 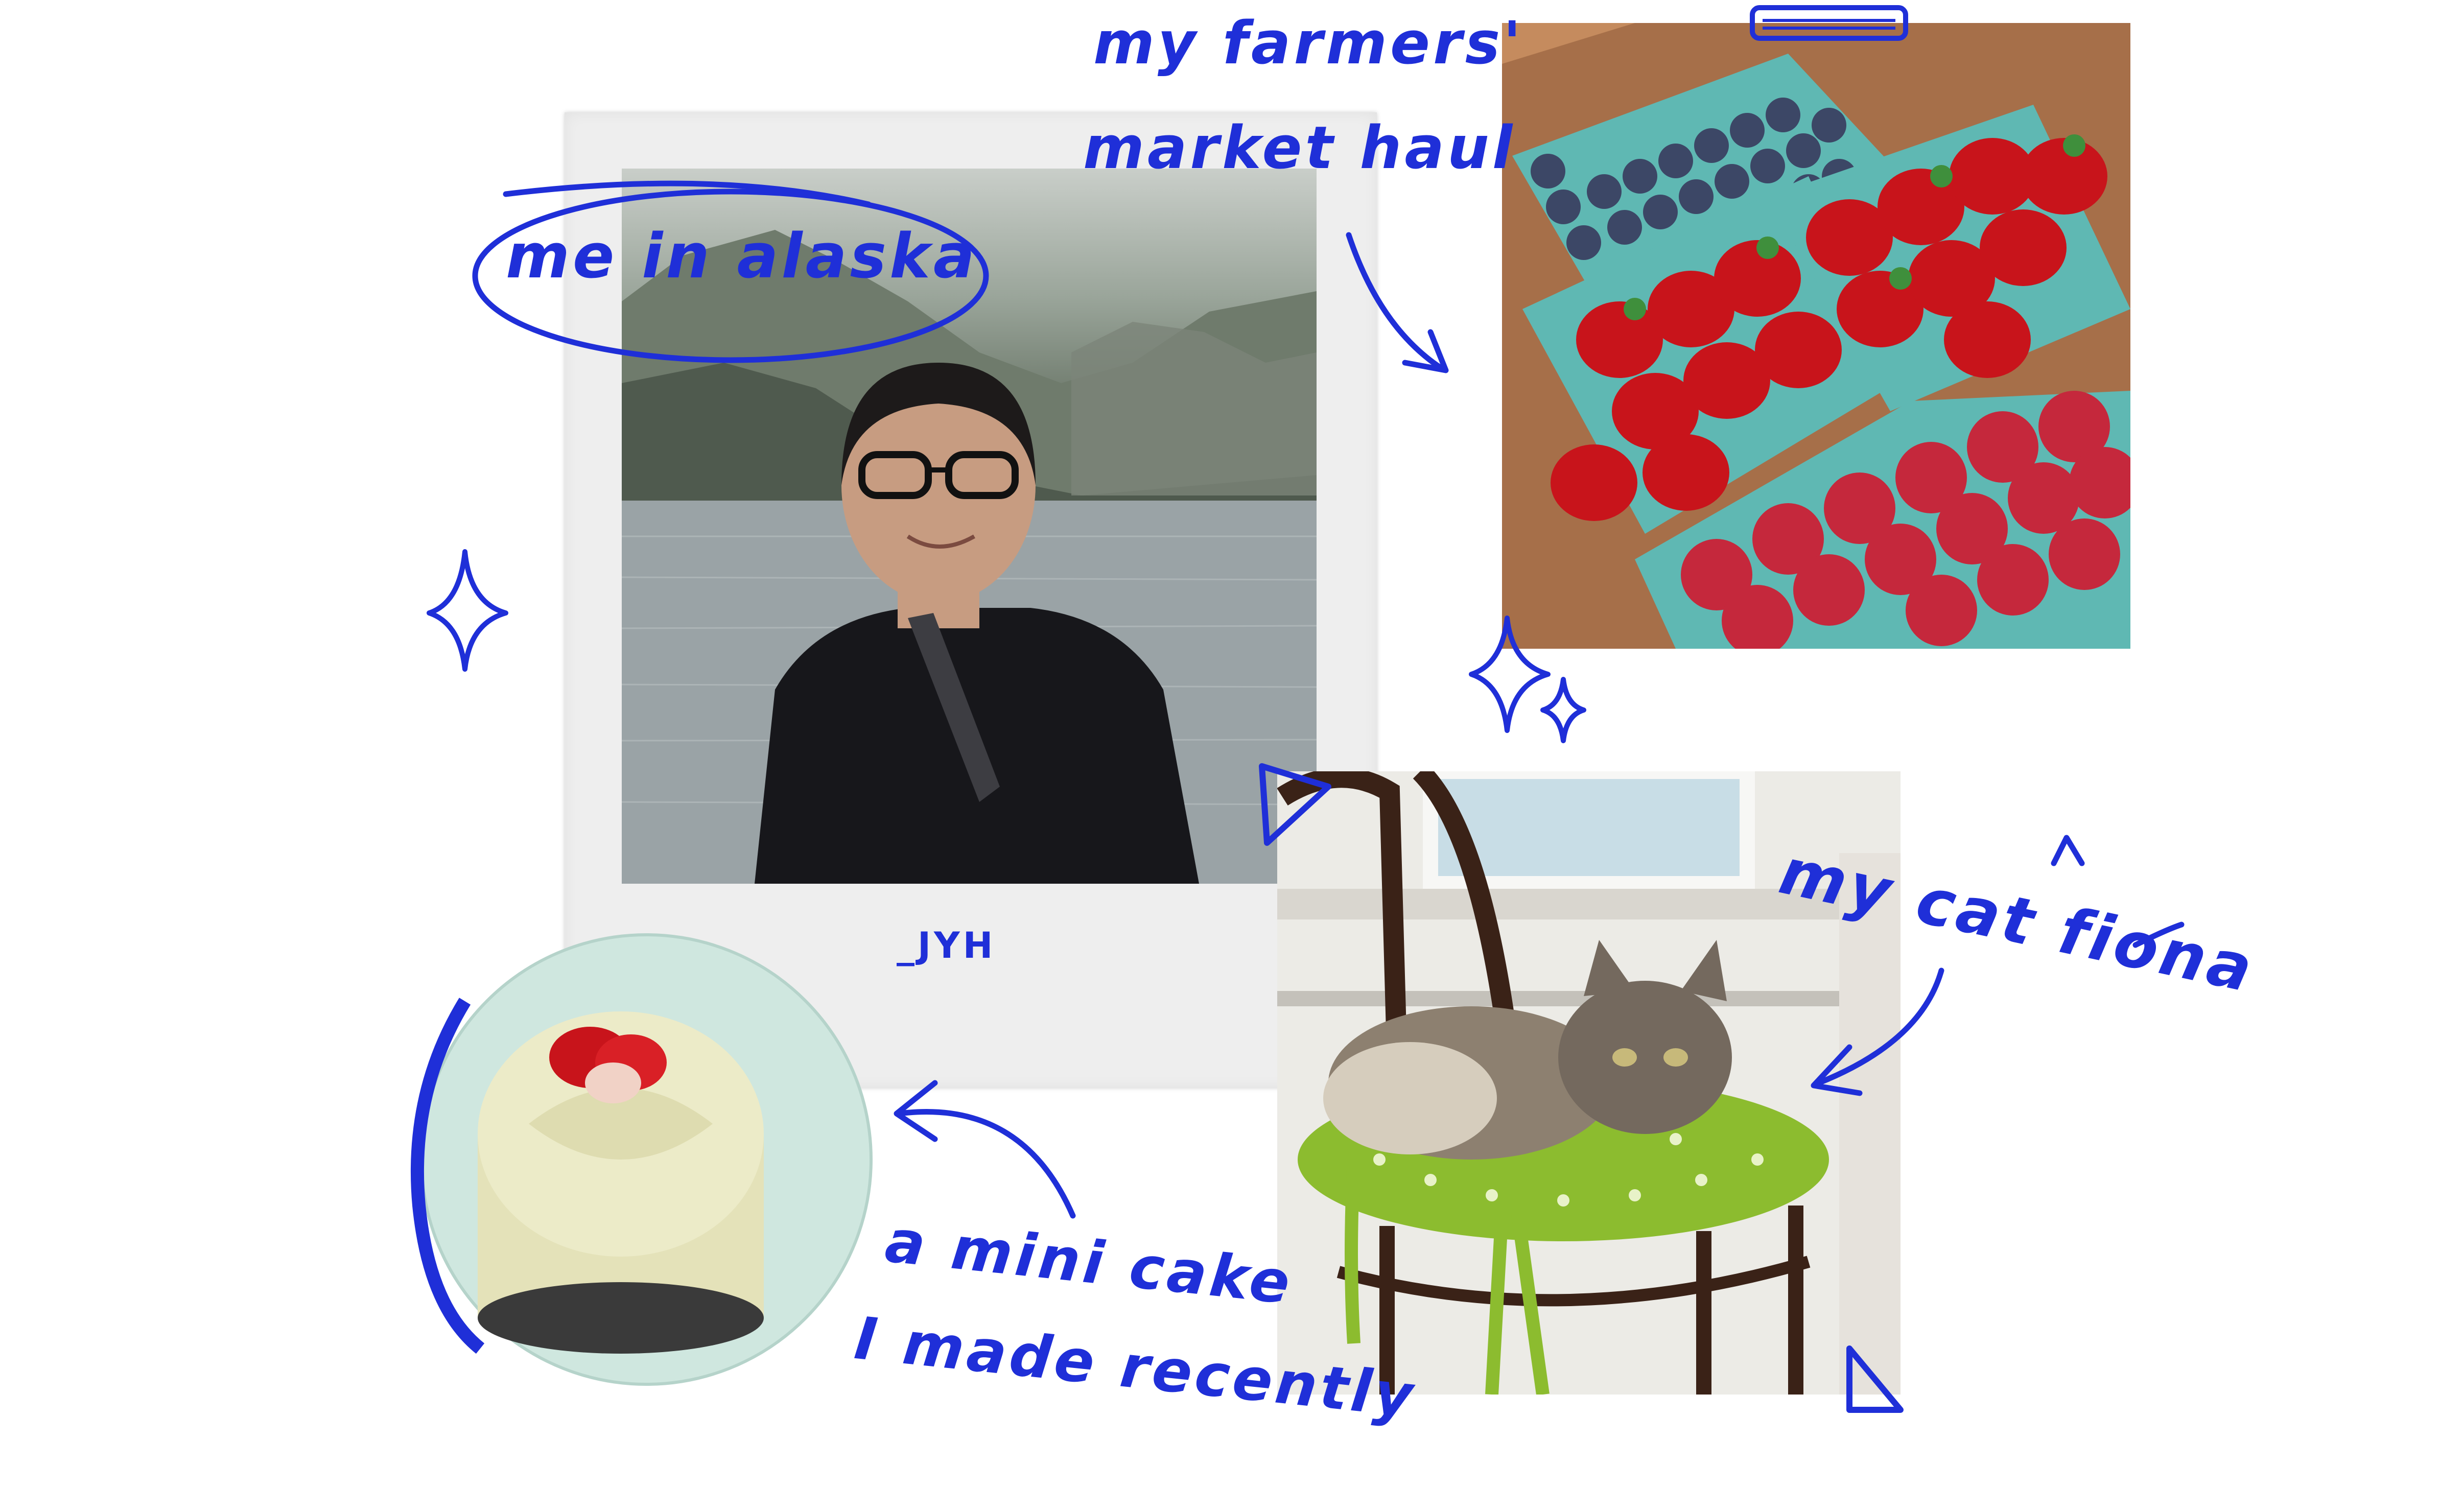 I want to click on note-market-line2: market haul, so click(x=1299, y=148).